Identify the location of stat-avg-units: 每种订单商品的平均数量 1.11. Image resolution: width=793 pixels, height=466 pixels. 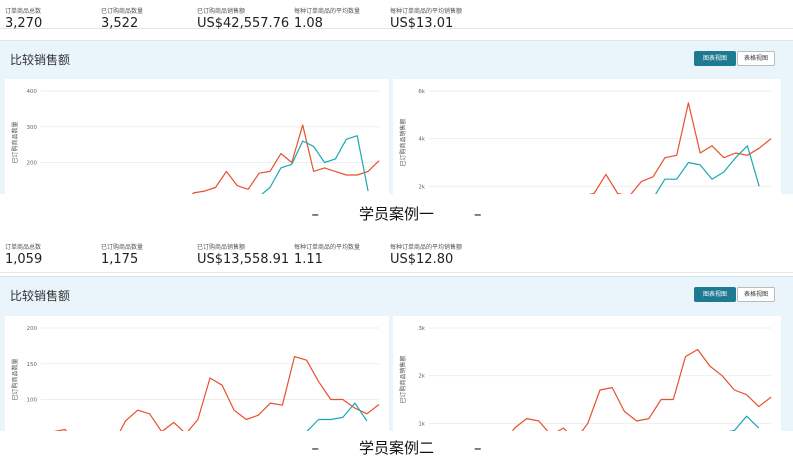
(327, 254).